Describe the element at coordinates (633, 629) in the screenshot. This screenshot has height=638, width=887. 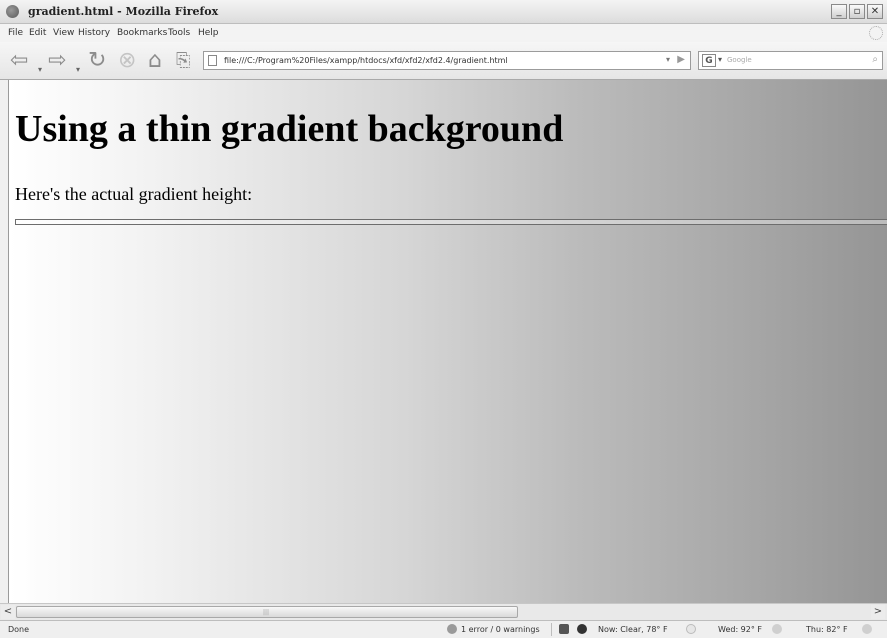
I see `weather-now: Now: Clear, 78° F` at that location.